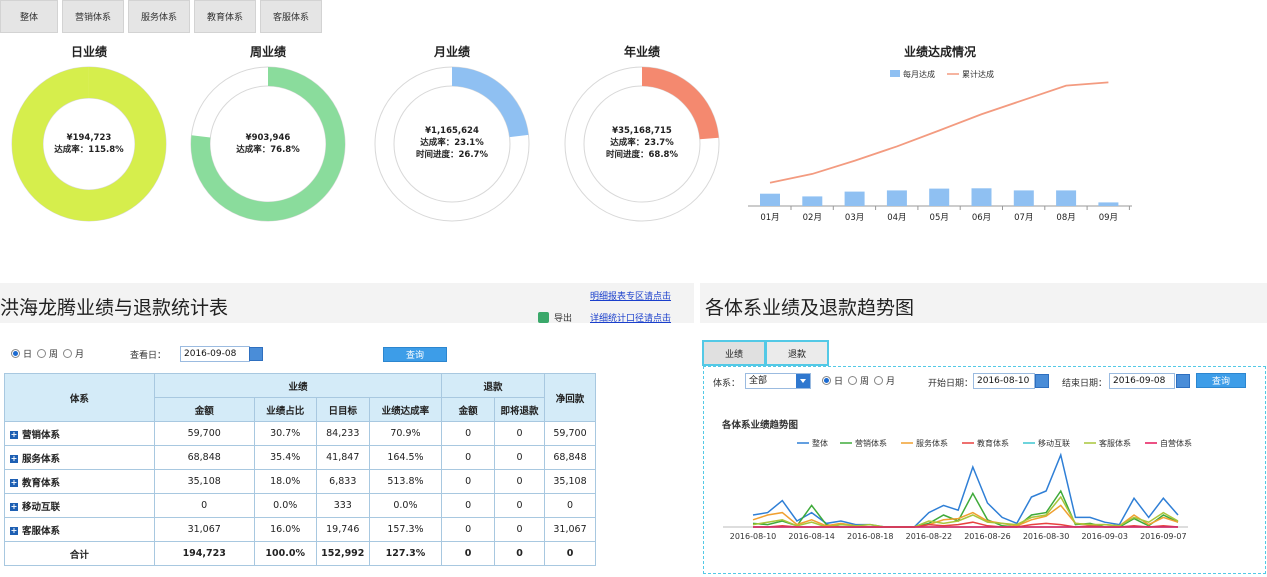 The image size is (1267, 577). What do you see at coordinates (1142, 381) in the screenshot?
I see `end-date-input: 2016-09-08` at bounding box center [1142, 381].